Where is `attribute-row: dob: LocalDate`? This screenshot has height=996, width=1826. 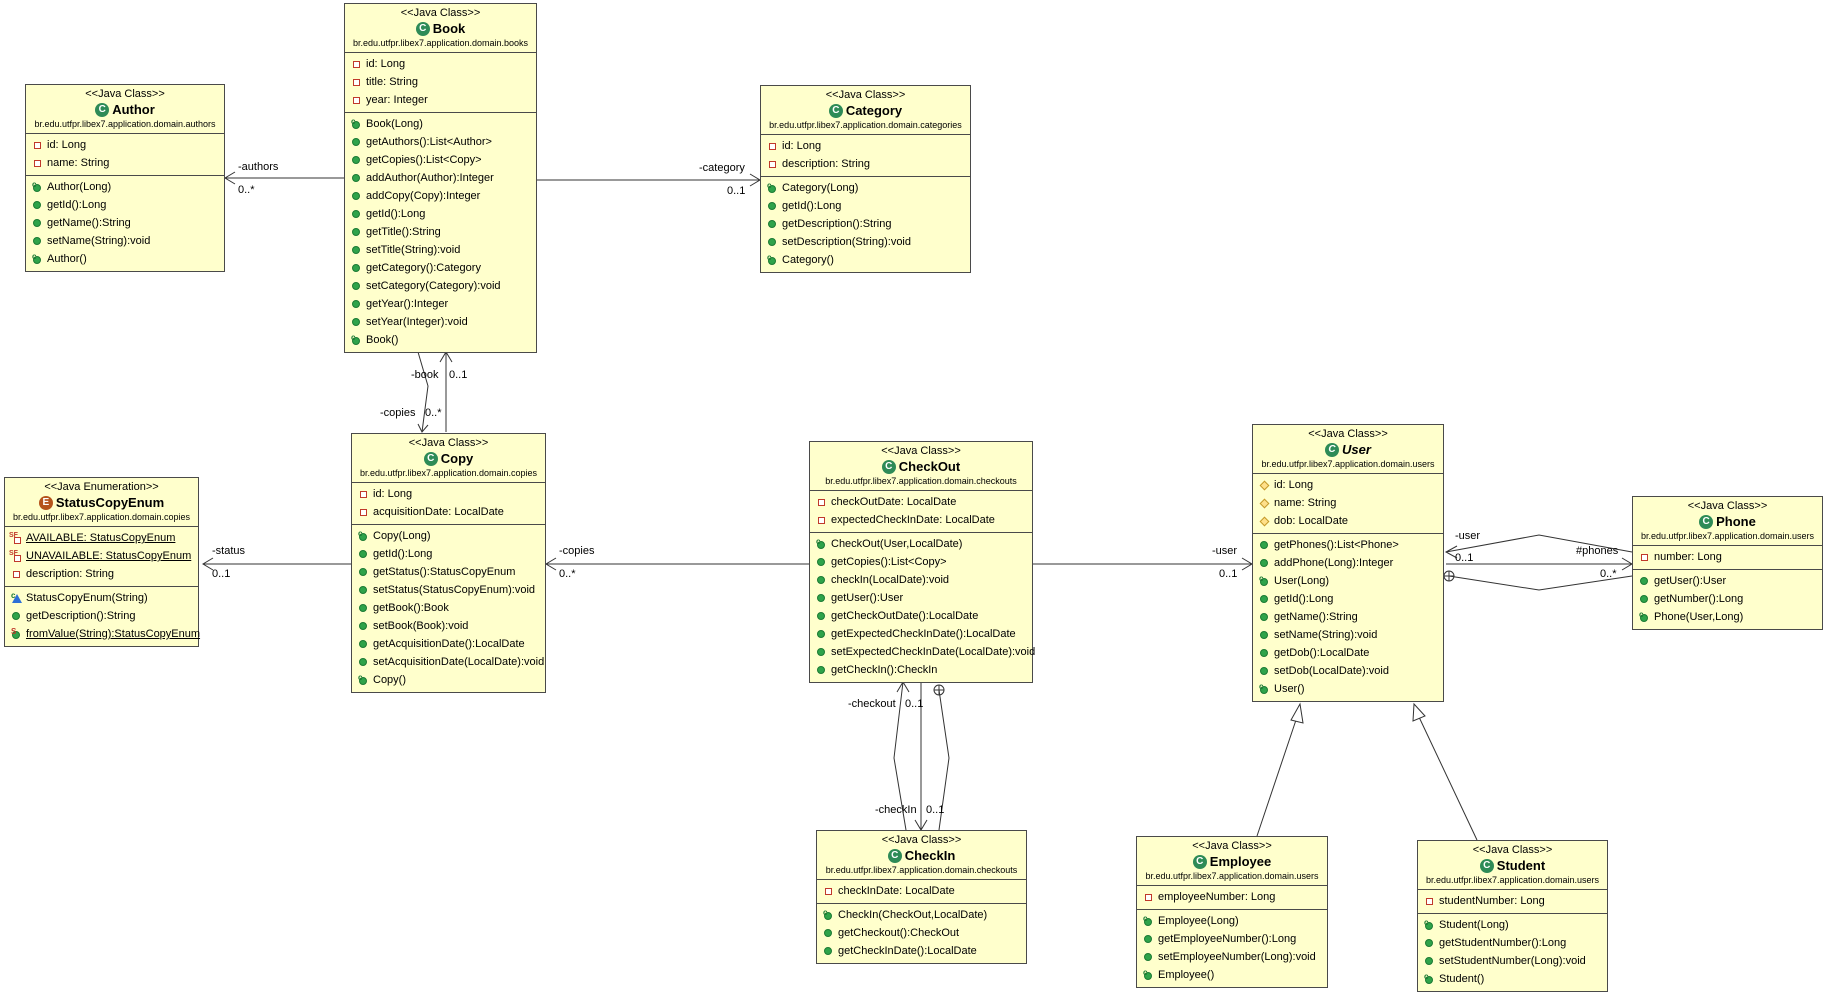 attribute-row: dob: LocalDate is located at coordinates (1348, 521).